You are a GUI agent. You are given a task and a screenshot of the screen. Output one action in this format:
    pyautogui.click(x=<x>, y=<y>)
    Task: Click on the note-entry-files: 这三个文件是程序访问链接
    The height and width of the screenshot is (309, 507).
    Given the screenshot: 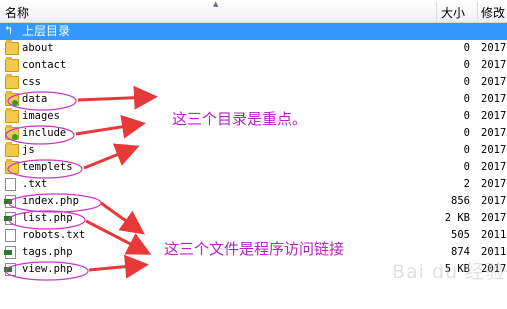 What is the action you would take?
    pyautogui.click(x=254, y=249)
    